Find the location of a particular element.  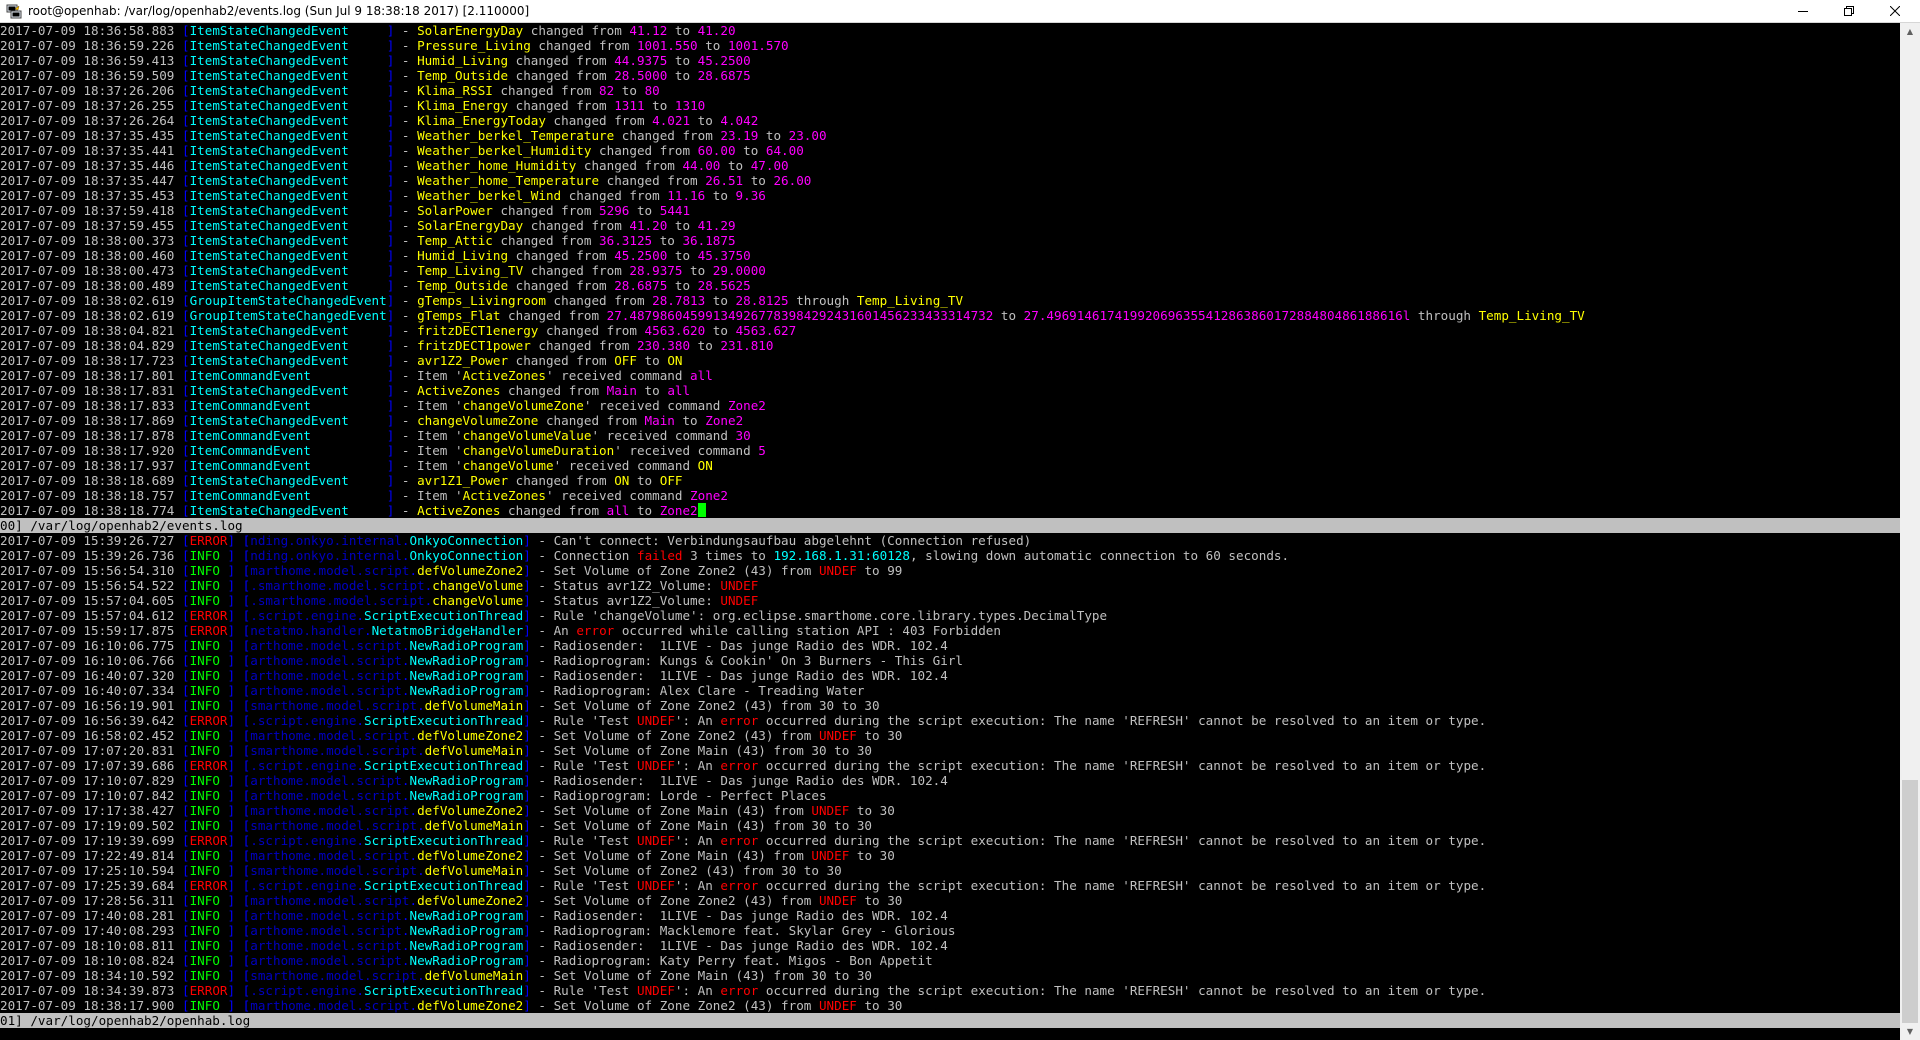

log-segment: 23.19 is located at coordinates (739, 135).